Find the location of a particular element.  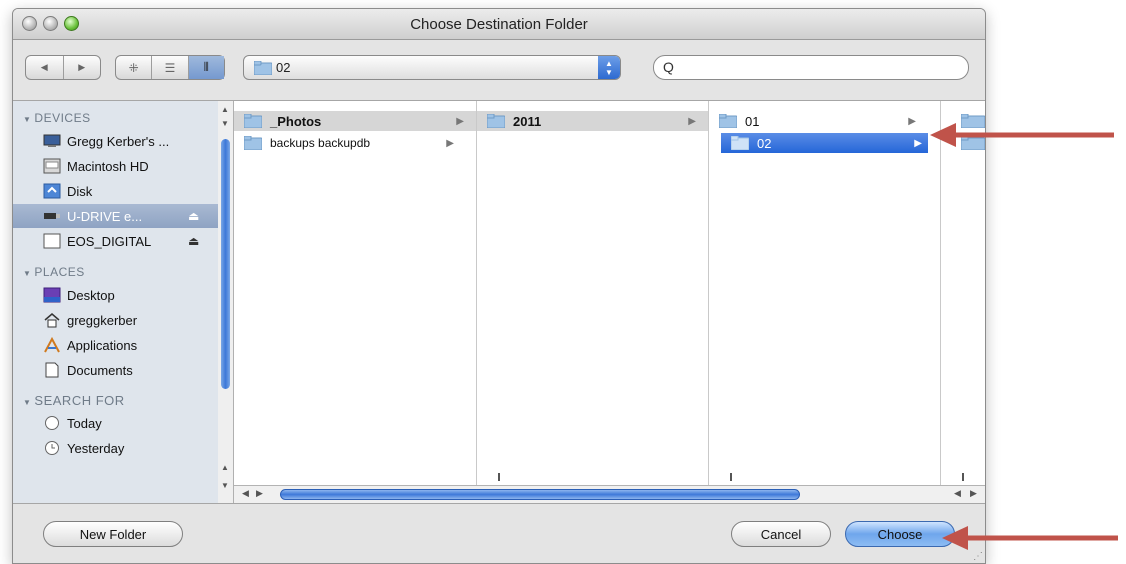

sidebar-item-label: Documents is located at coordinates (100, 370).